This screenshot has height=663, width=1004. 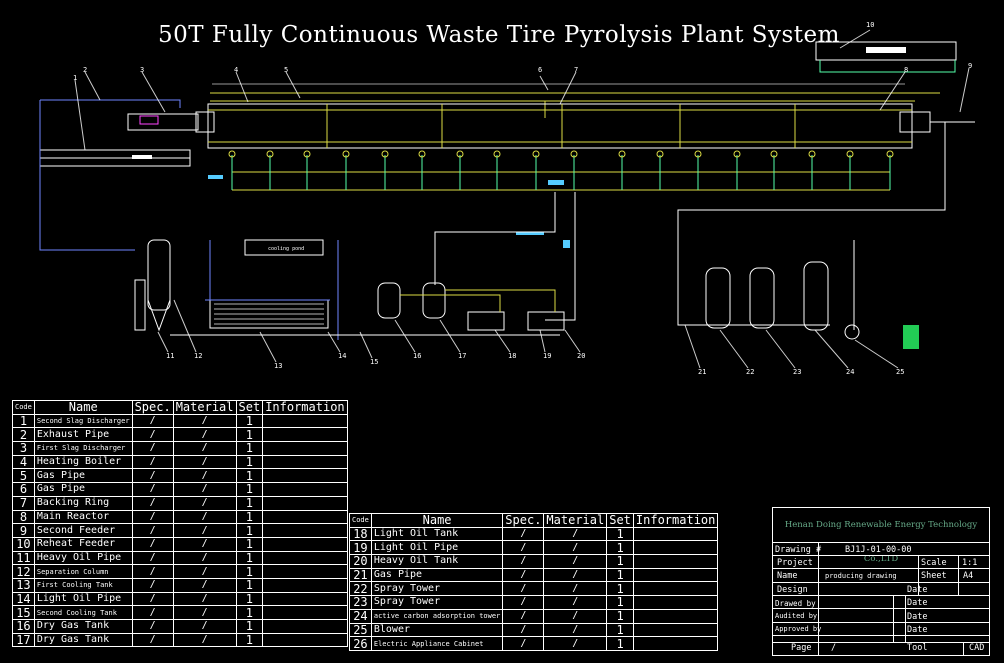 I want to click on row-name: Dry Gas Tank, so click(x=83, y=626).